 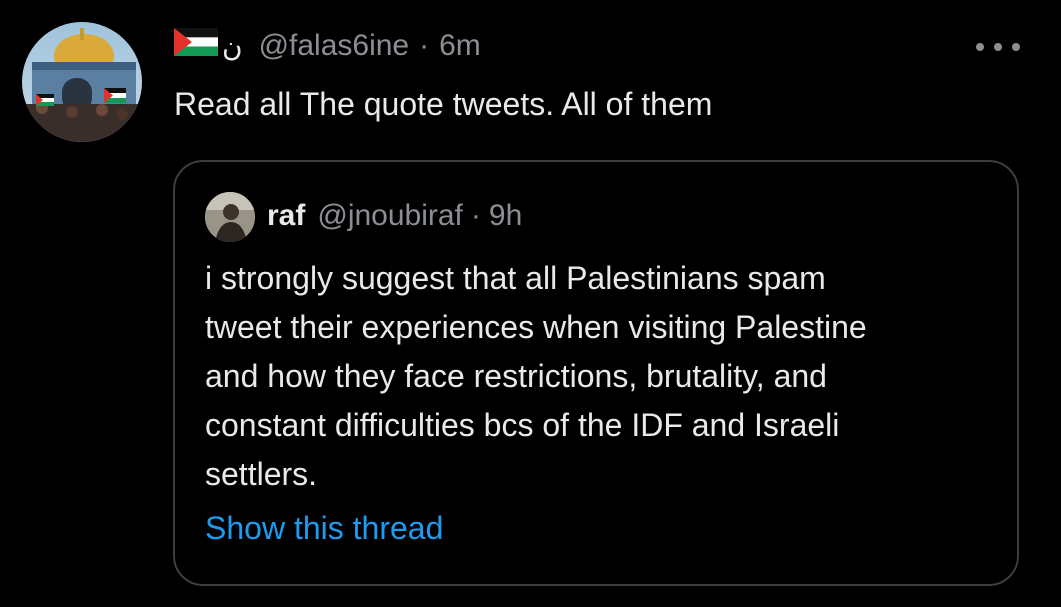 I want to click on more-options-icon, so click(x=998, y=47).